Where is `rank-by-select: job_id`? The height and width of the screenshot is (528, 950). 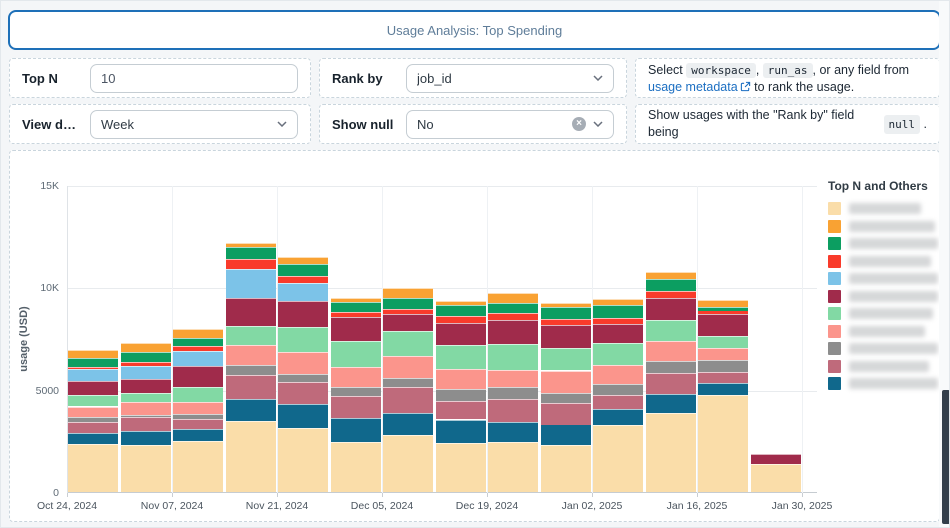
rank-by-select: job_id is located at coordinates (510, 78).